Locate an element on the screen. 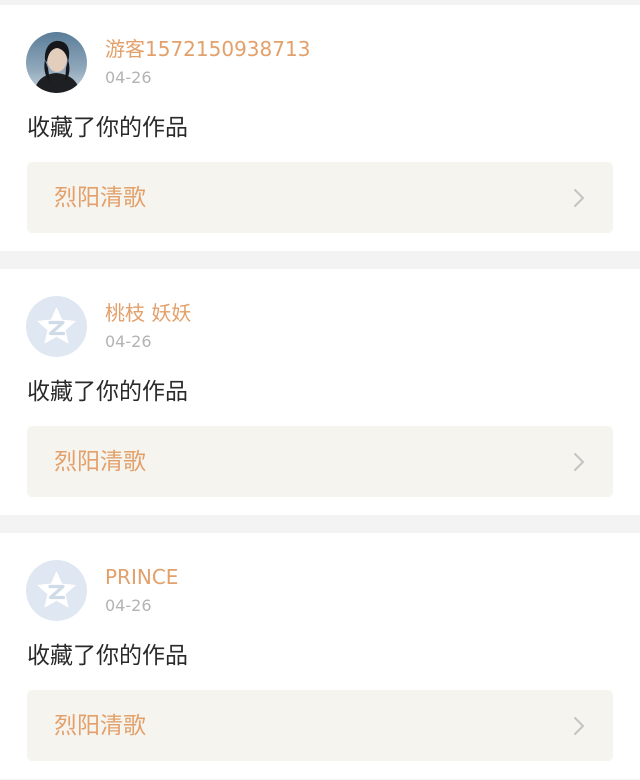 The width and height of the screenshot is (640, 780). user-meta: 桃枝 妖妖 04-26 is located at coordinates (148, 326).